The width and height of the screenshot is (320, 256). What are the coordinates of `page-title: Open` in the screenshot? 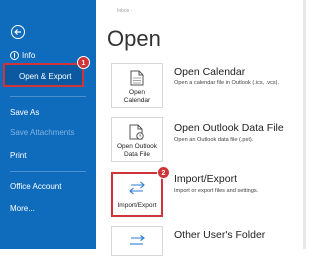 It's located at (134, 38).